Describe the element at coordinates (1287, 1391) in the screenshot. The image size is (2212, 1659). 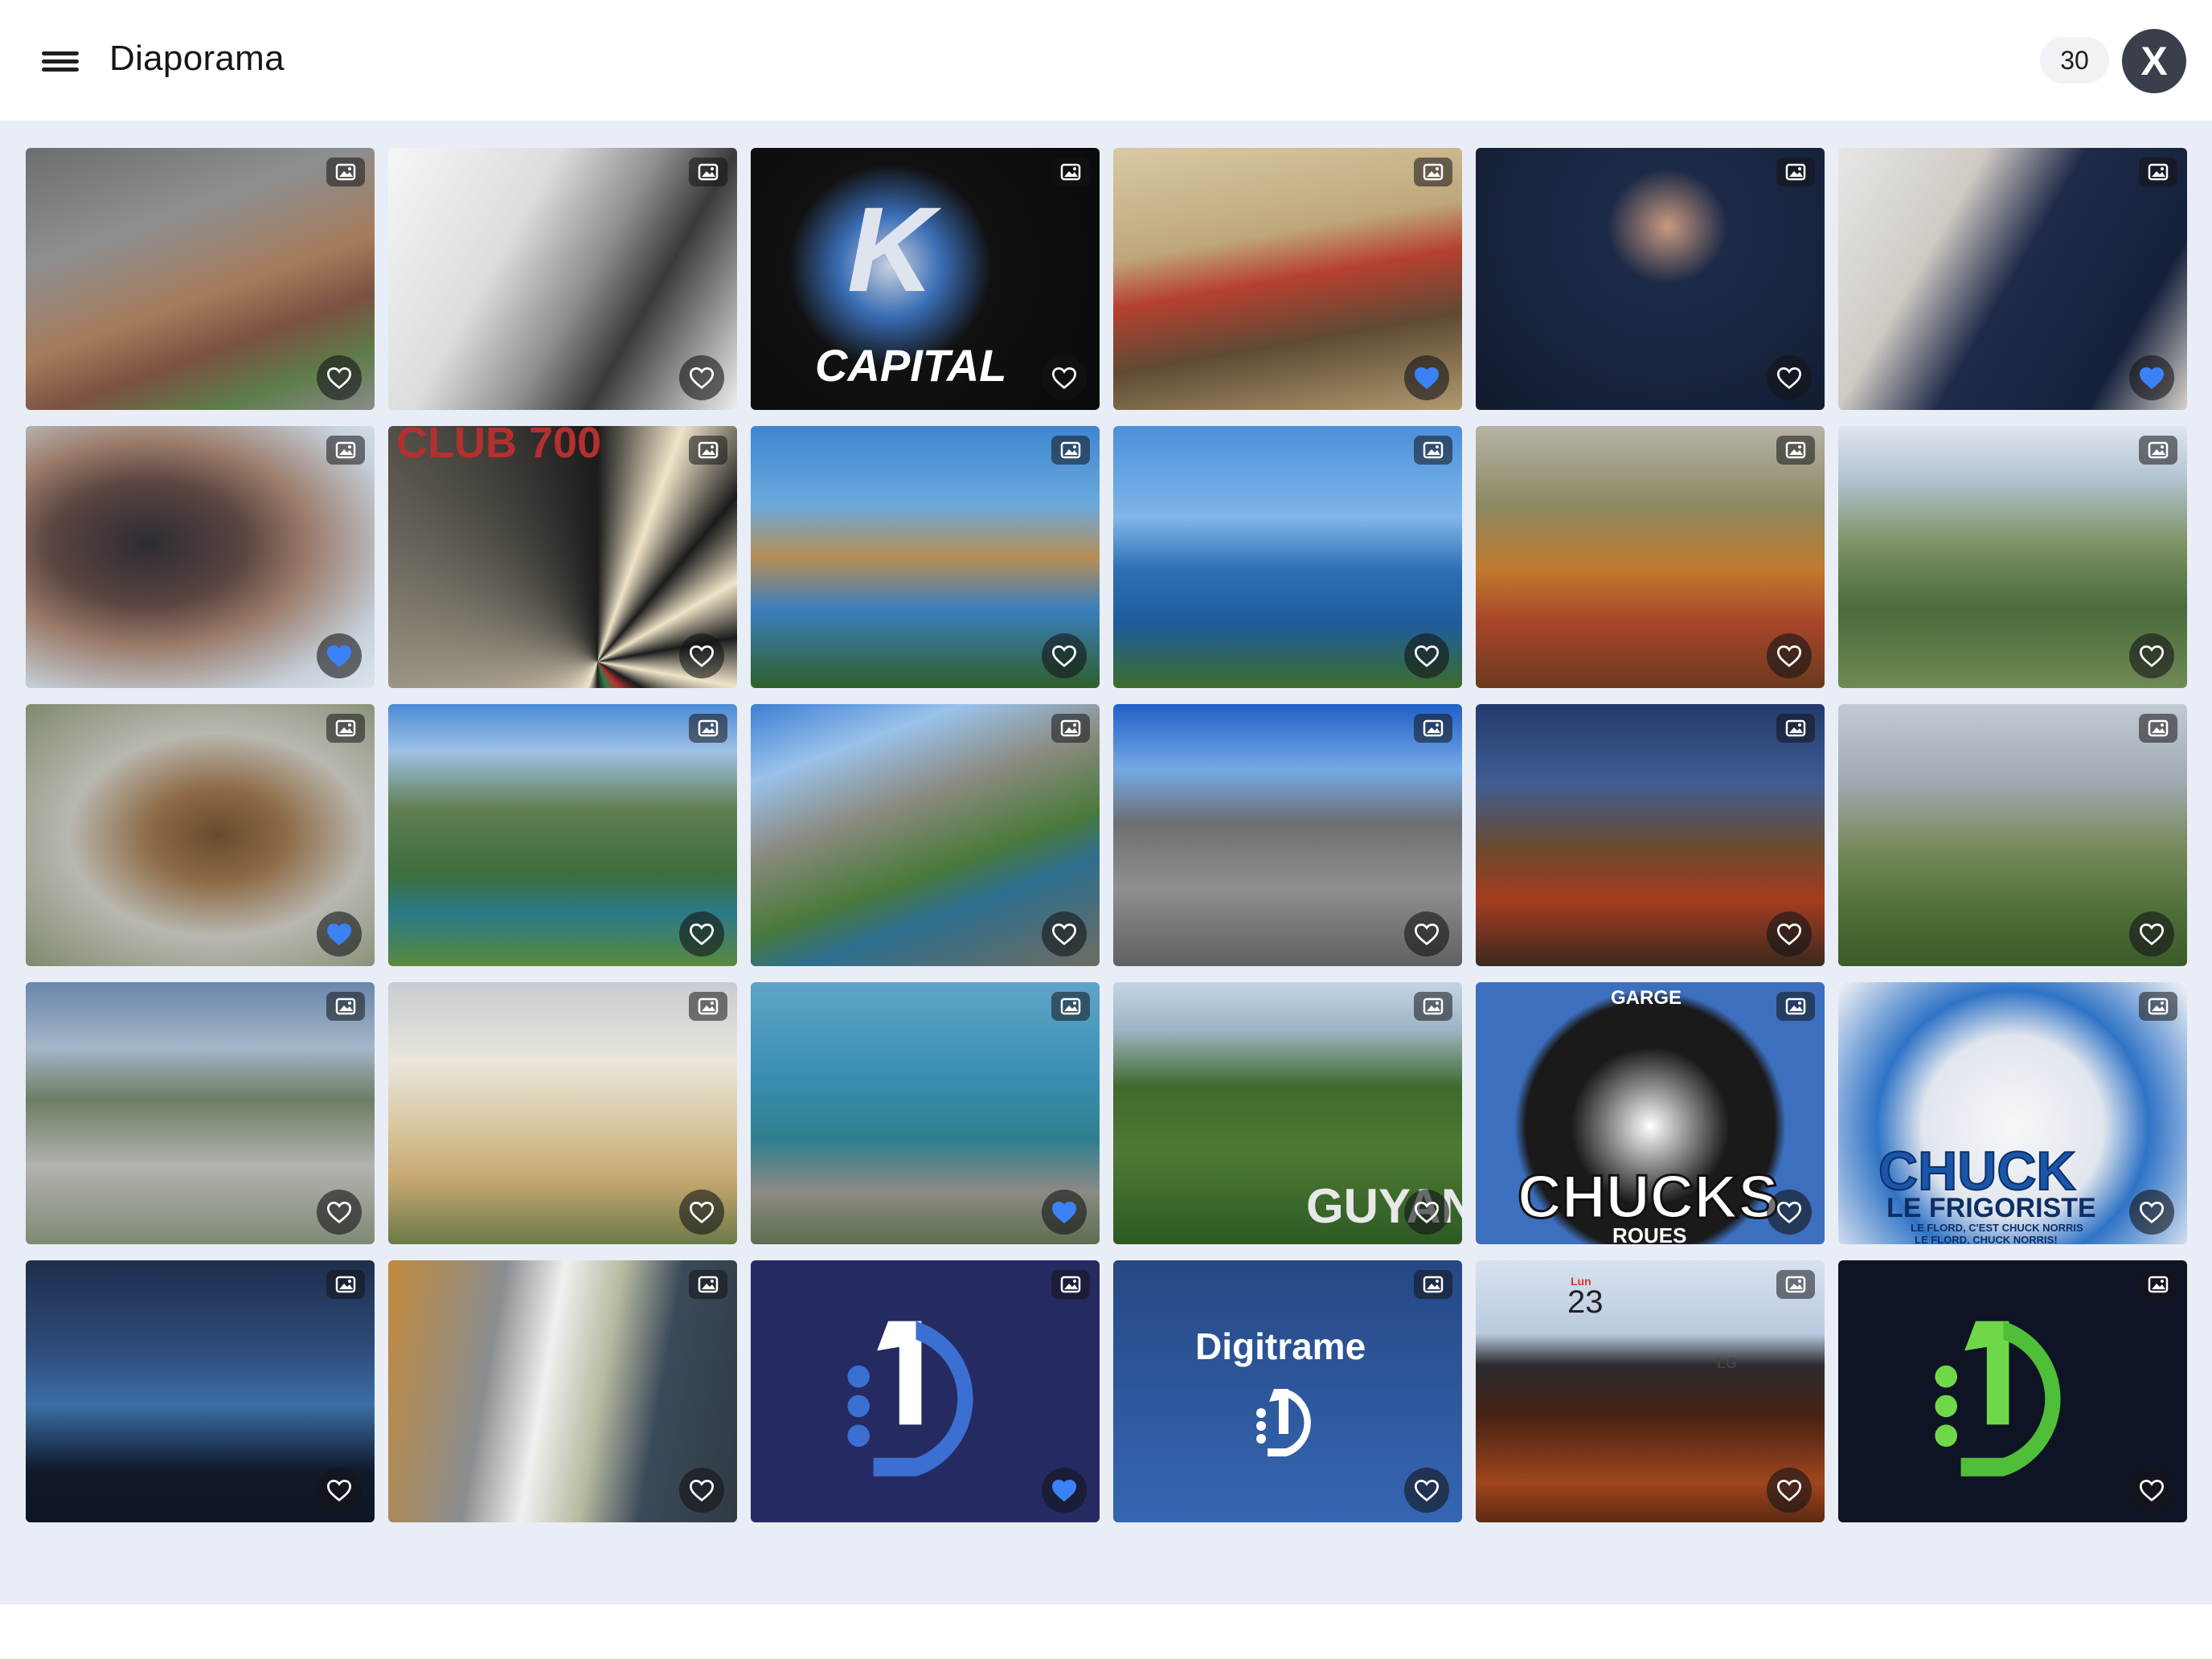
I see `photo-tile: Digitrame` at that location.